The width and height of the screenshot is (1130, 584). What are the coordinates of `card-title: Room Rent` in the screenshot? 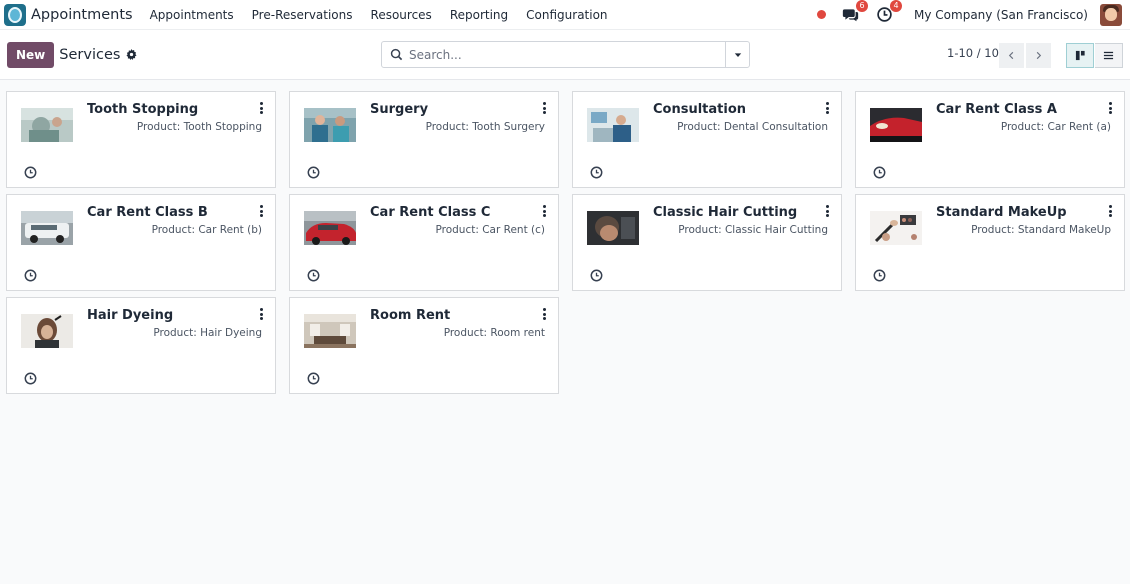 It's located at (410, 315).